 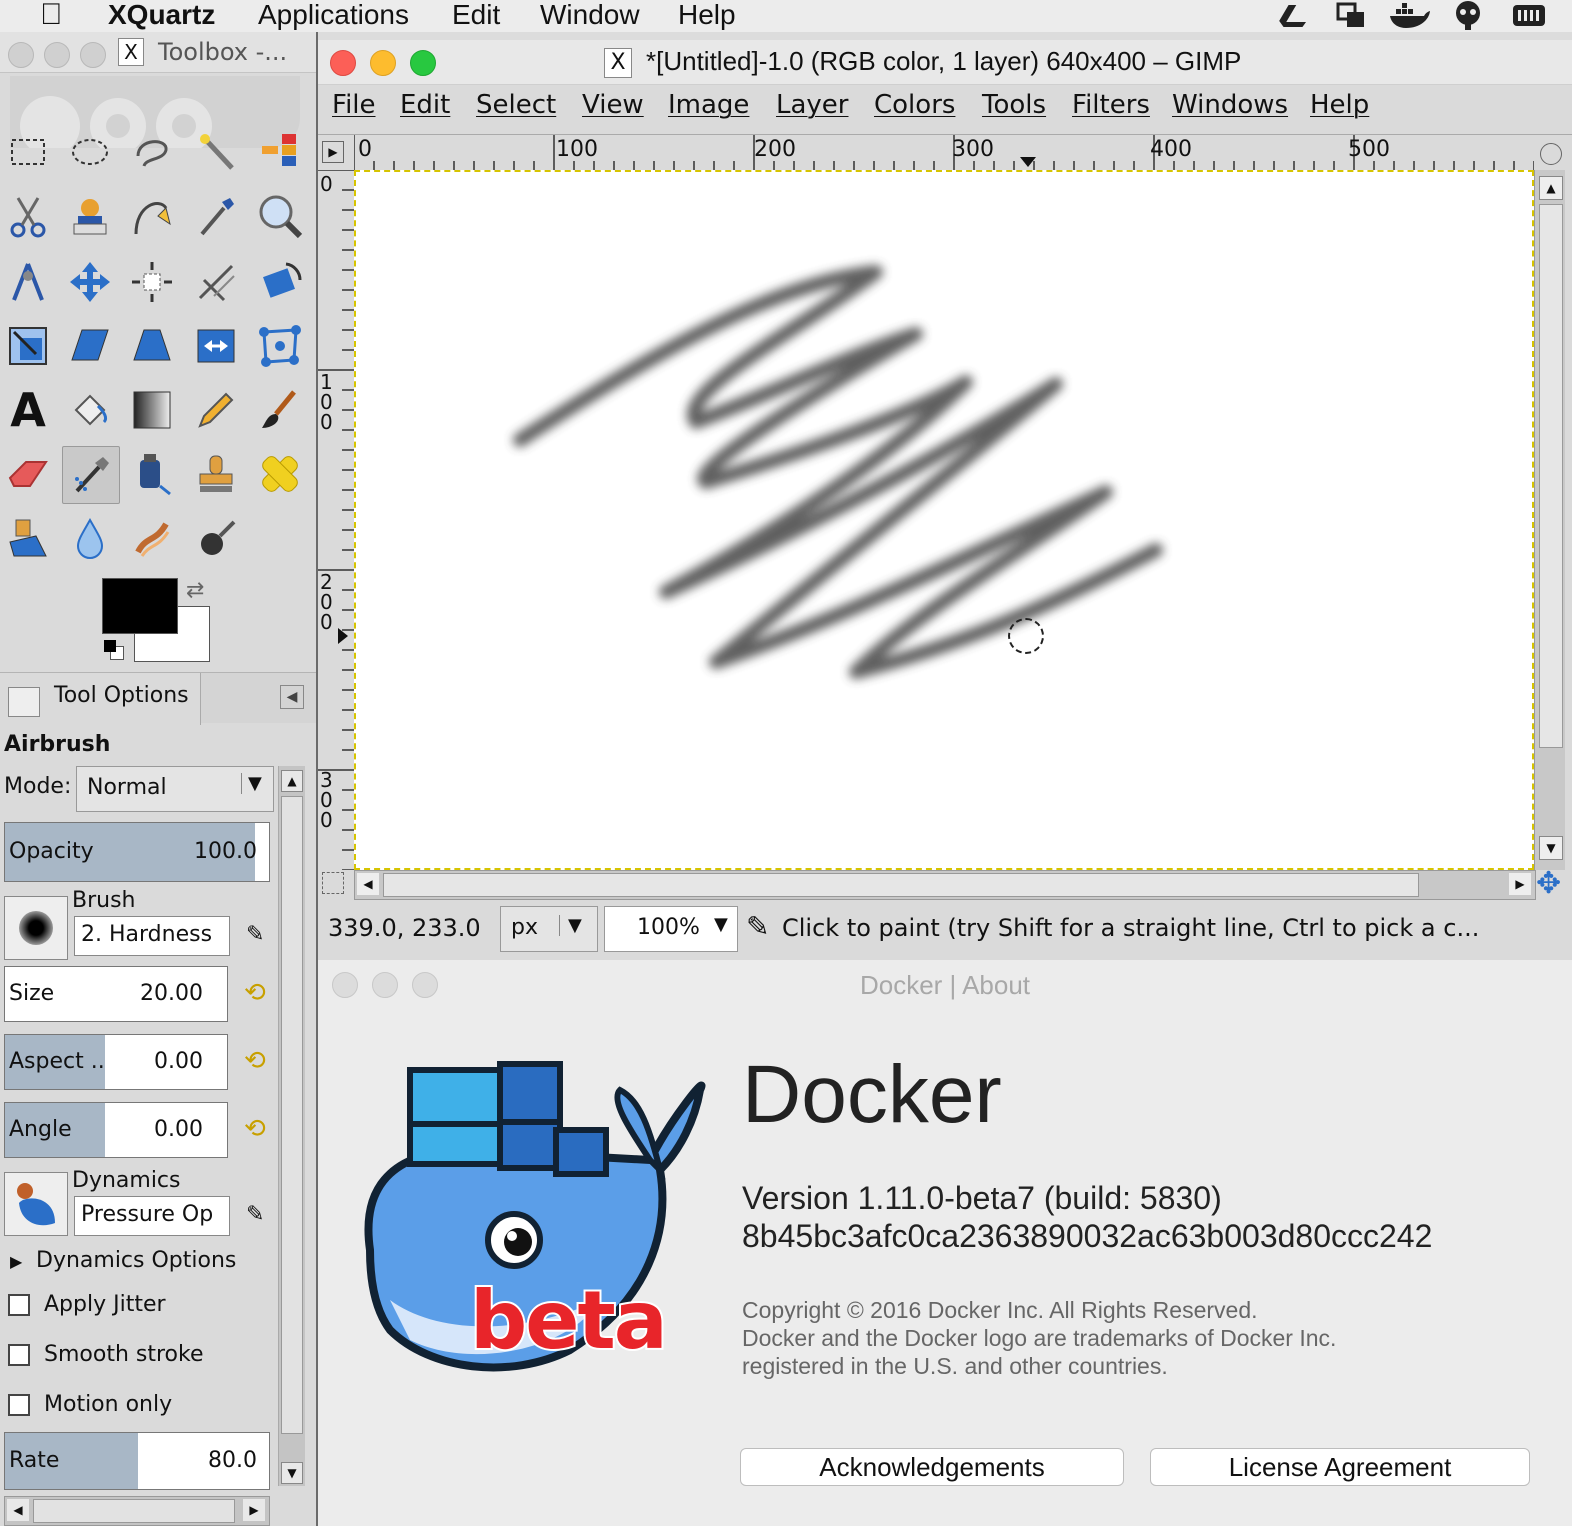 I want to click on canvas-vscrollbar: ▲ ▼, so click(x=1549, y=520).